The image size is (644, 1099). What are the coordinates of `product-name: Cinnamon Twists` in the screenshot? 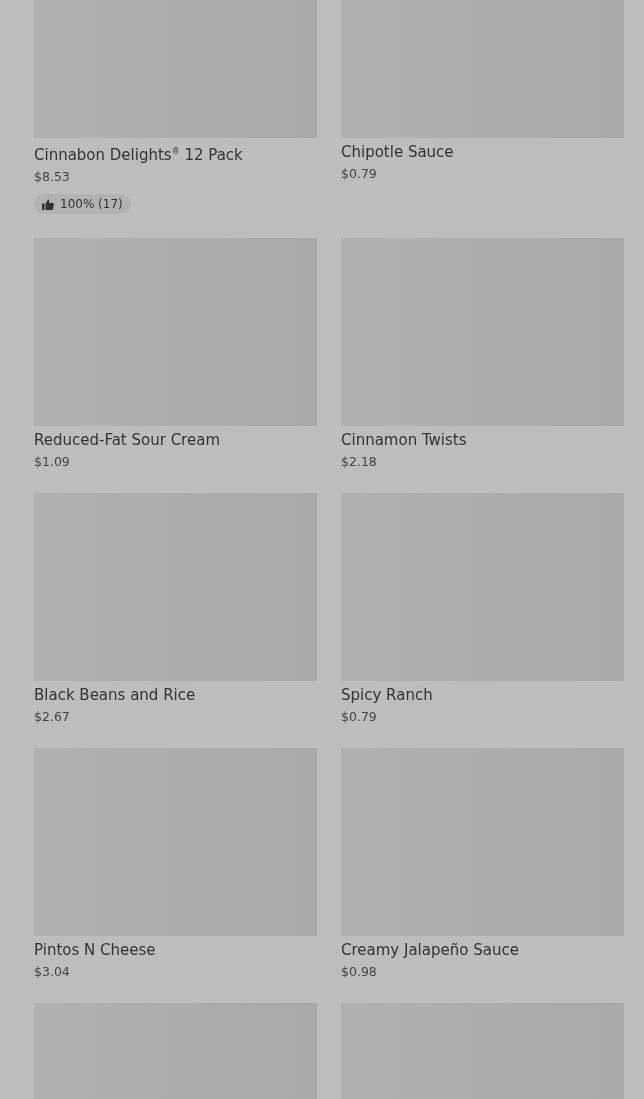 It's located at (482, 440).